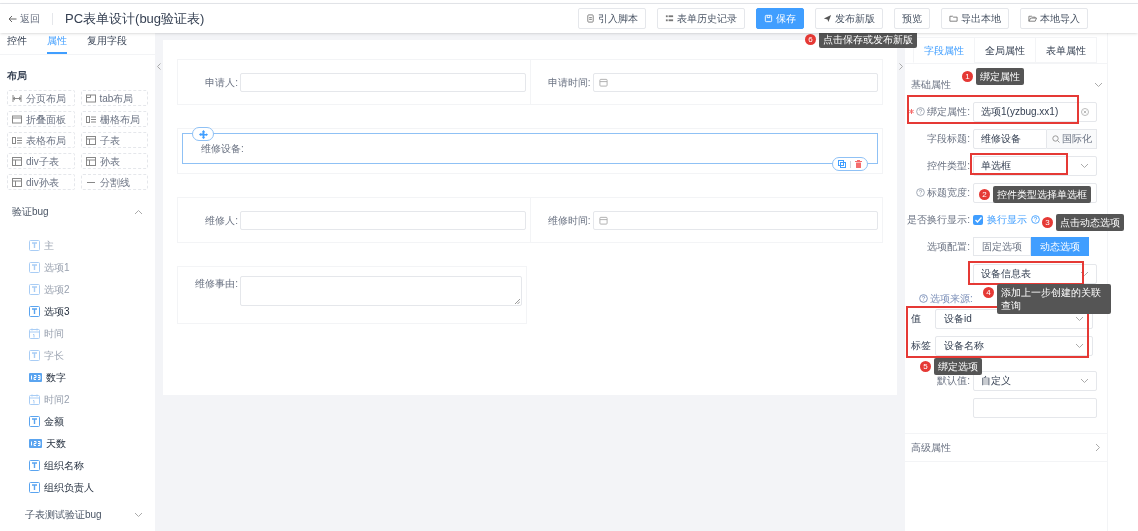 Image resolution: width=1138 pixels, height=531 pixels. What do you see at coordinates (669, 18) in the screenshot?
I see `list-icon` at bounding box center [669, 18].